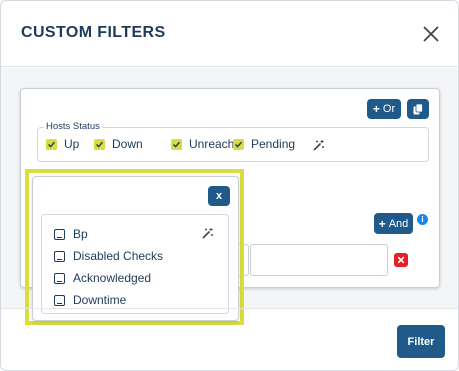 The image size is (459, 371). I want to click on item-label: Downtime, so click(100, 300).